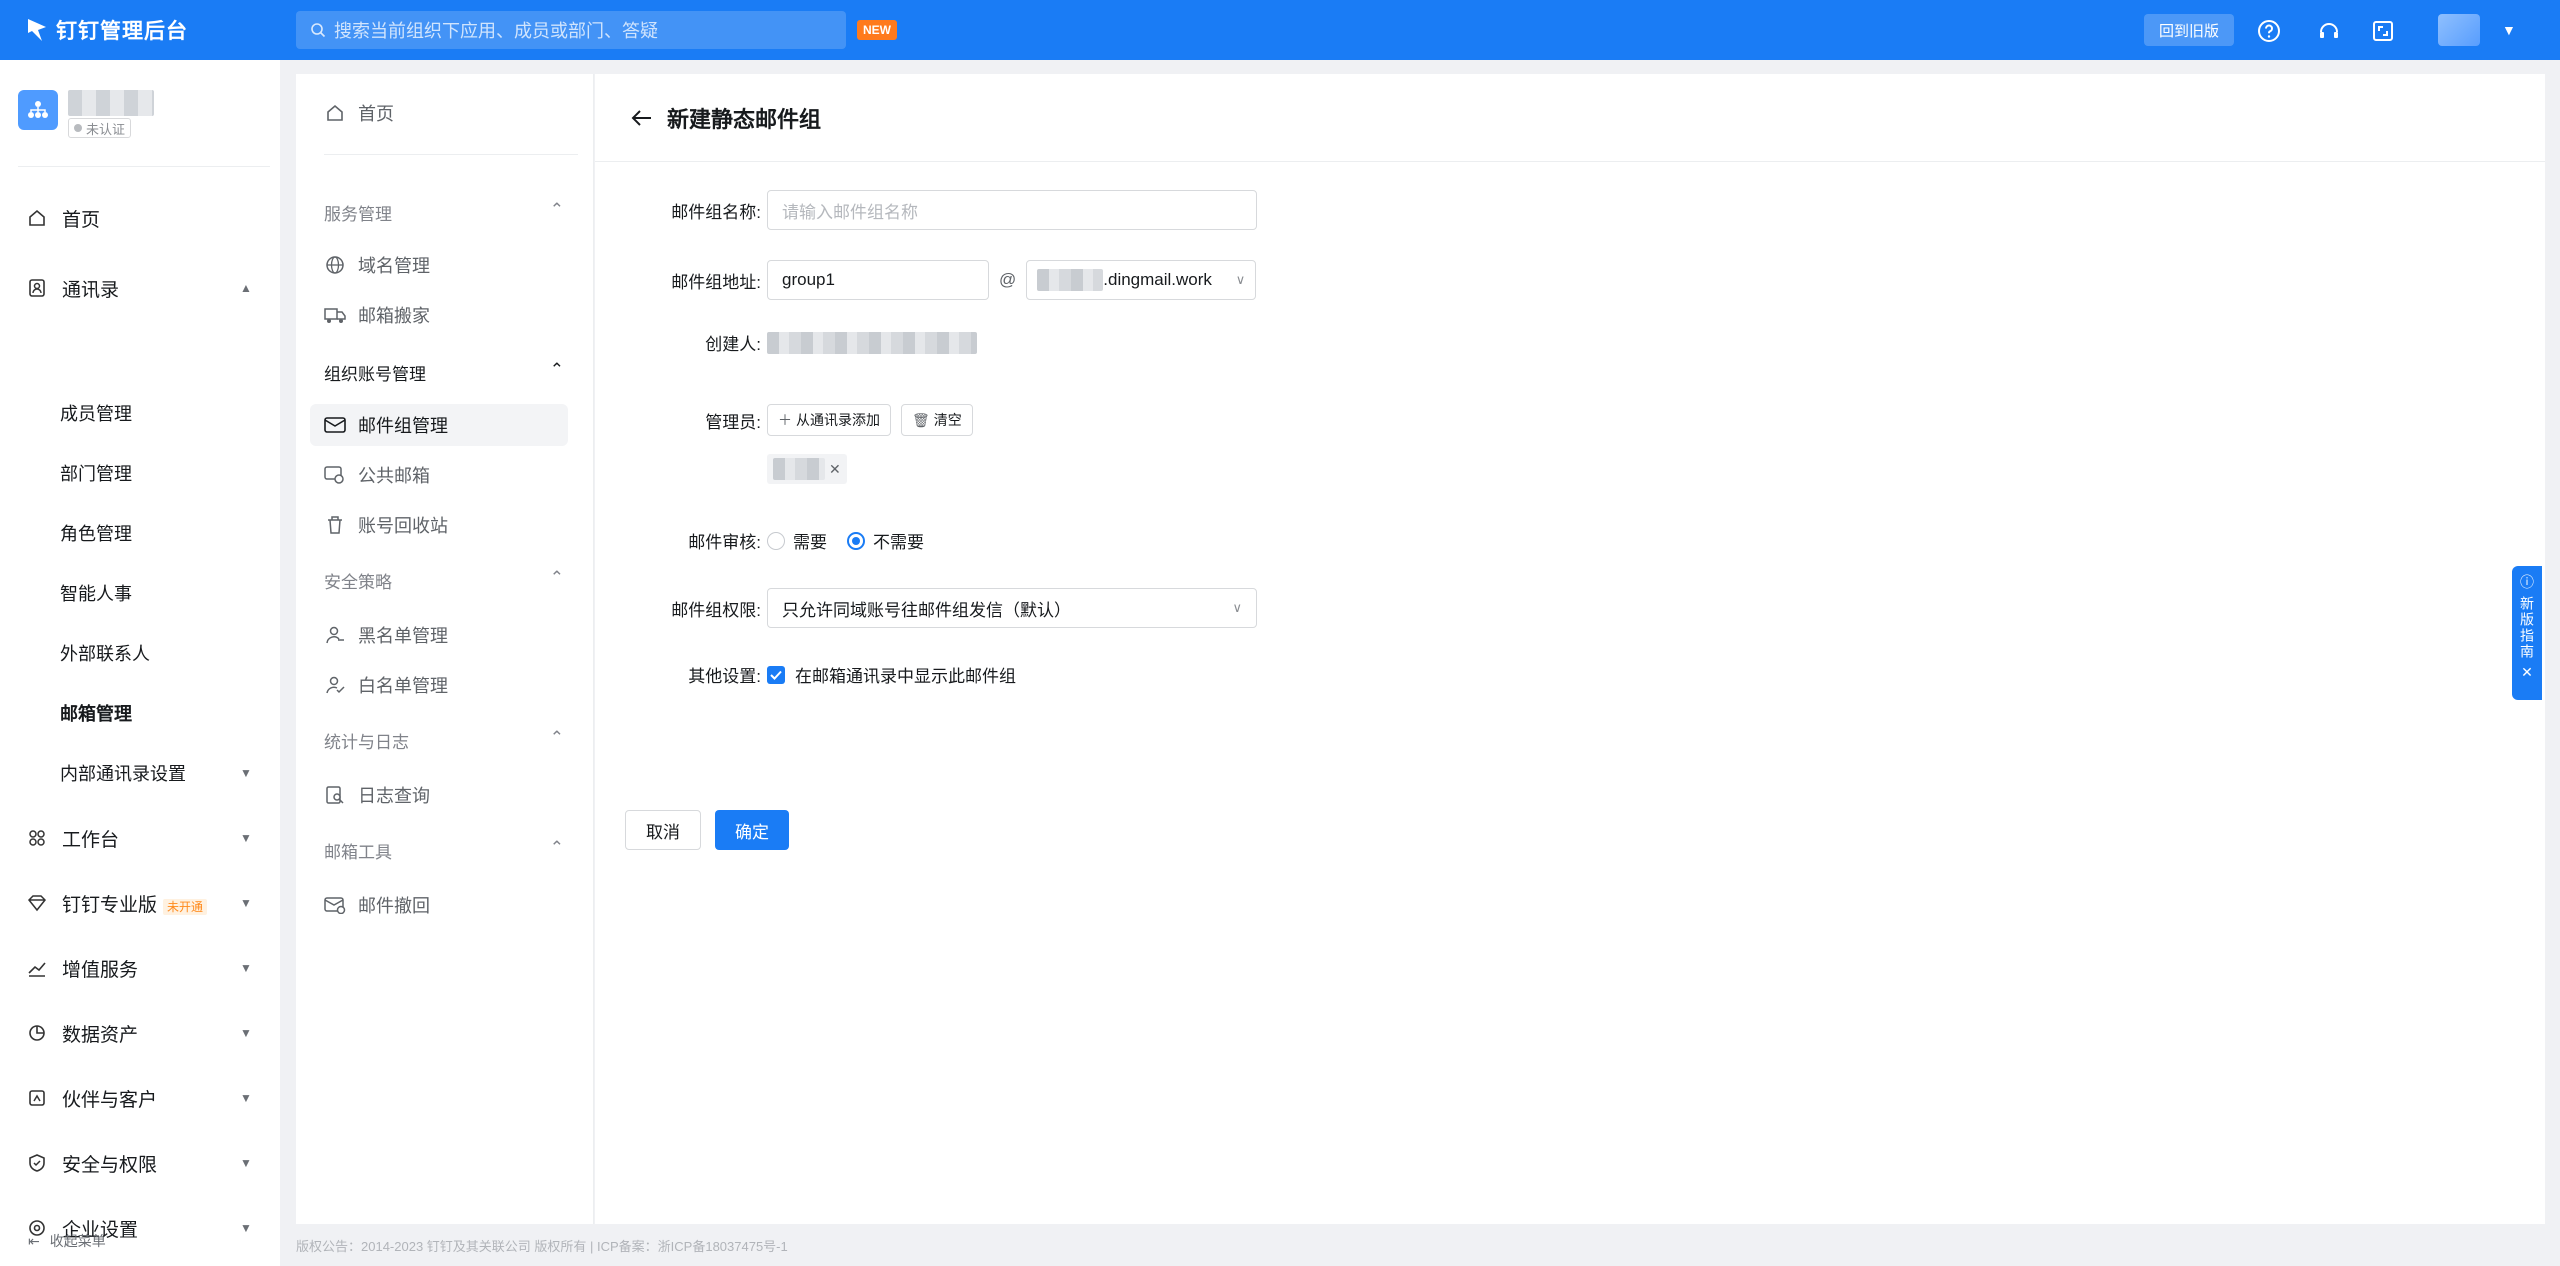 The width and height of the screenshot is (2560, 1266). I want to click on mail-icon, so click(335, 425).